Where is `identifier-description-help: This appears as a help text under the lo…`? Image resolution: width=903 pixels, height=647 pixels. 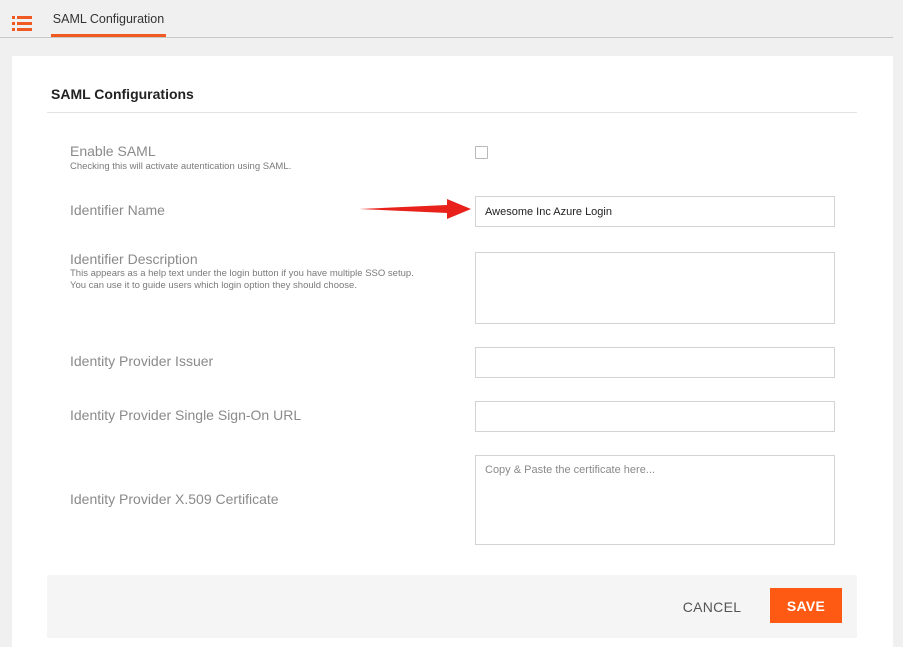 identifier-description-help: This appears as a help text under the lo… is located at coordinates (242, 279).